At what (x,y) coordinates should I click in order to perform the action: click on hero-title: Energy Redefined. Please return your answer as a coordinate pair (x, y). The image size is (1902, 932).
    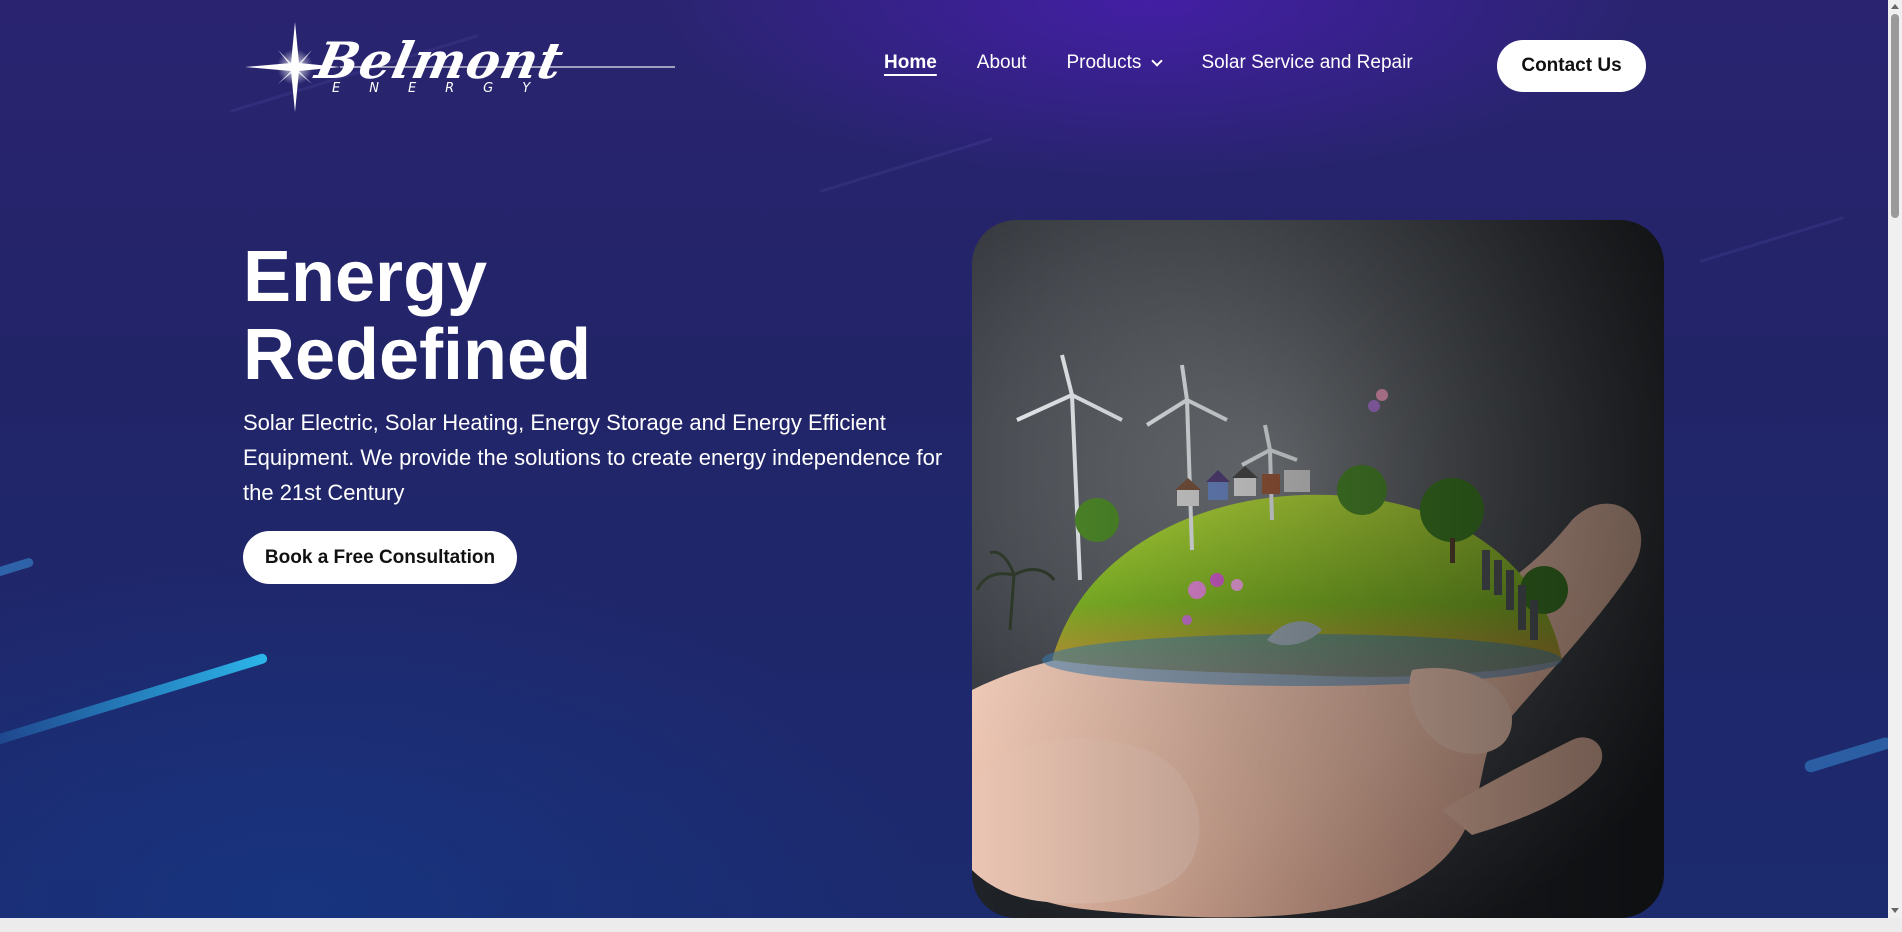
    Looking at the image, I should click on (417, 316).